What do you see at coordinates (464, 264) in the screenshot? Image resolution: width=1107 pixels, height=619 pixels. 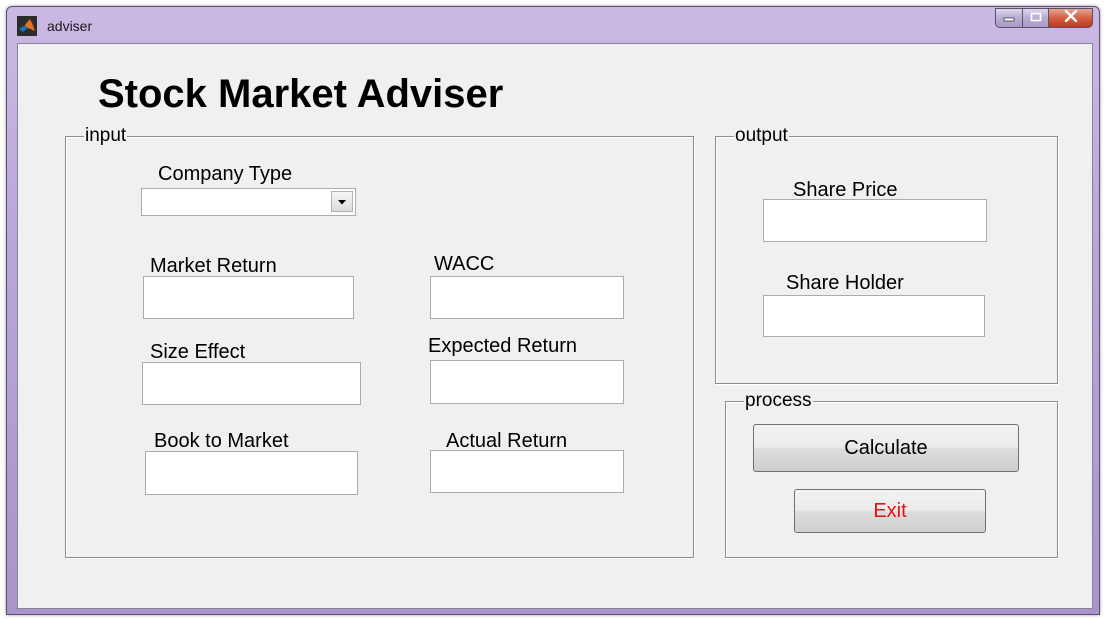 I see `wacc-label: WACC` at bounding box center [464, 264].